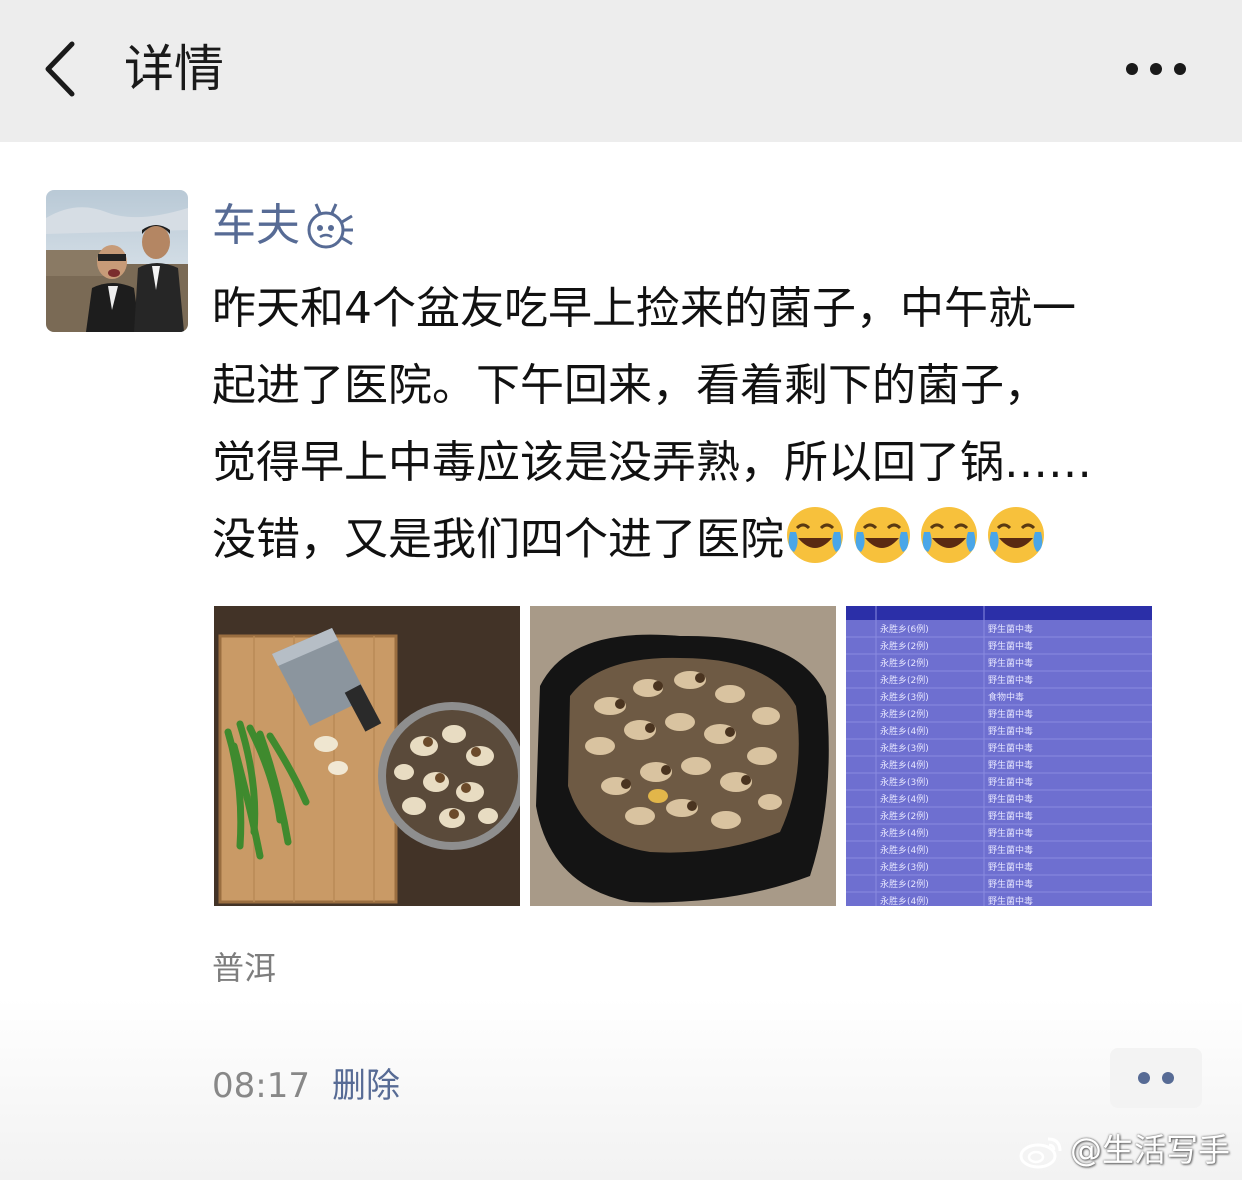 The height and width of the screenshot is (1180, 1242). I want to click on list-cell-location: 永胜乡(6例), so click(904, 629).